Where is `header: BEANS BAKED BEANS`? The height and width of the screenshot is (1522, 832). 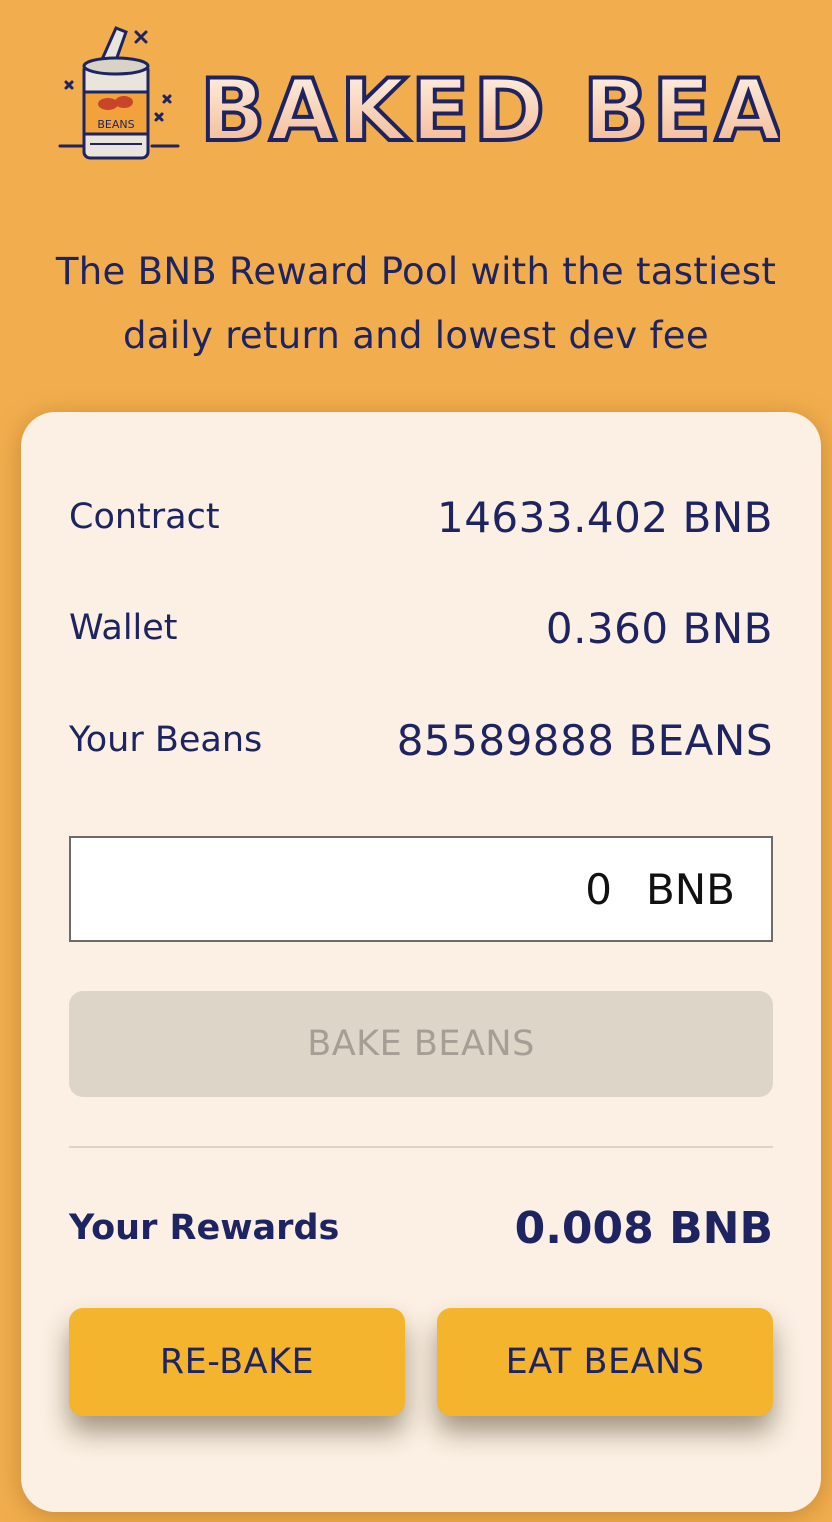
header: BEANS BAKED BEANS is located at coordinates (416, 95).